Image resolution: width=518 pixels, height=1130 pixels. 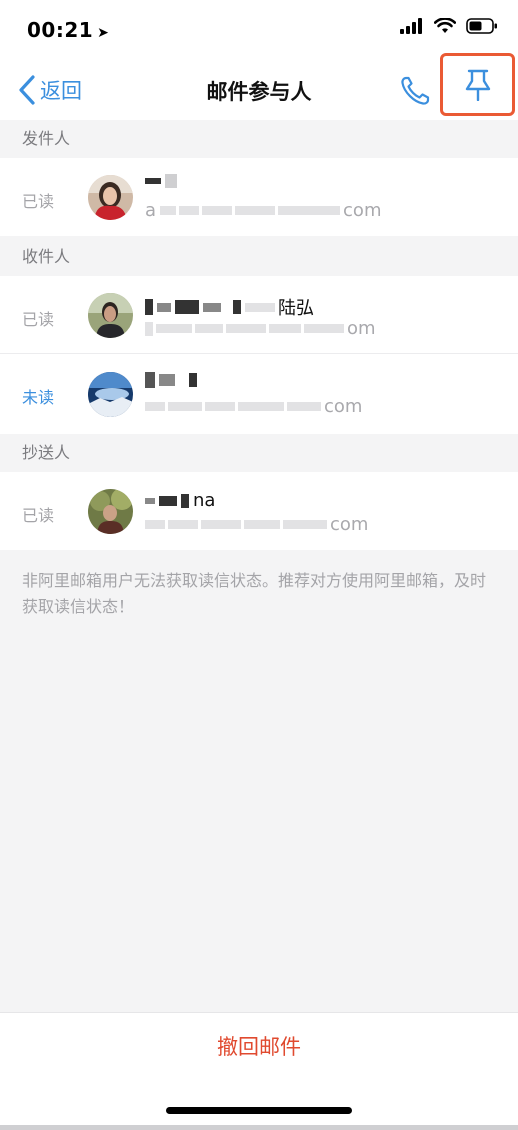 What do you see at coordinates (60, 30) in the screenshot?
I see `clock-text: 00:21` at bounding box center [60, 30].